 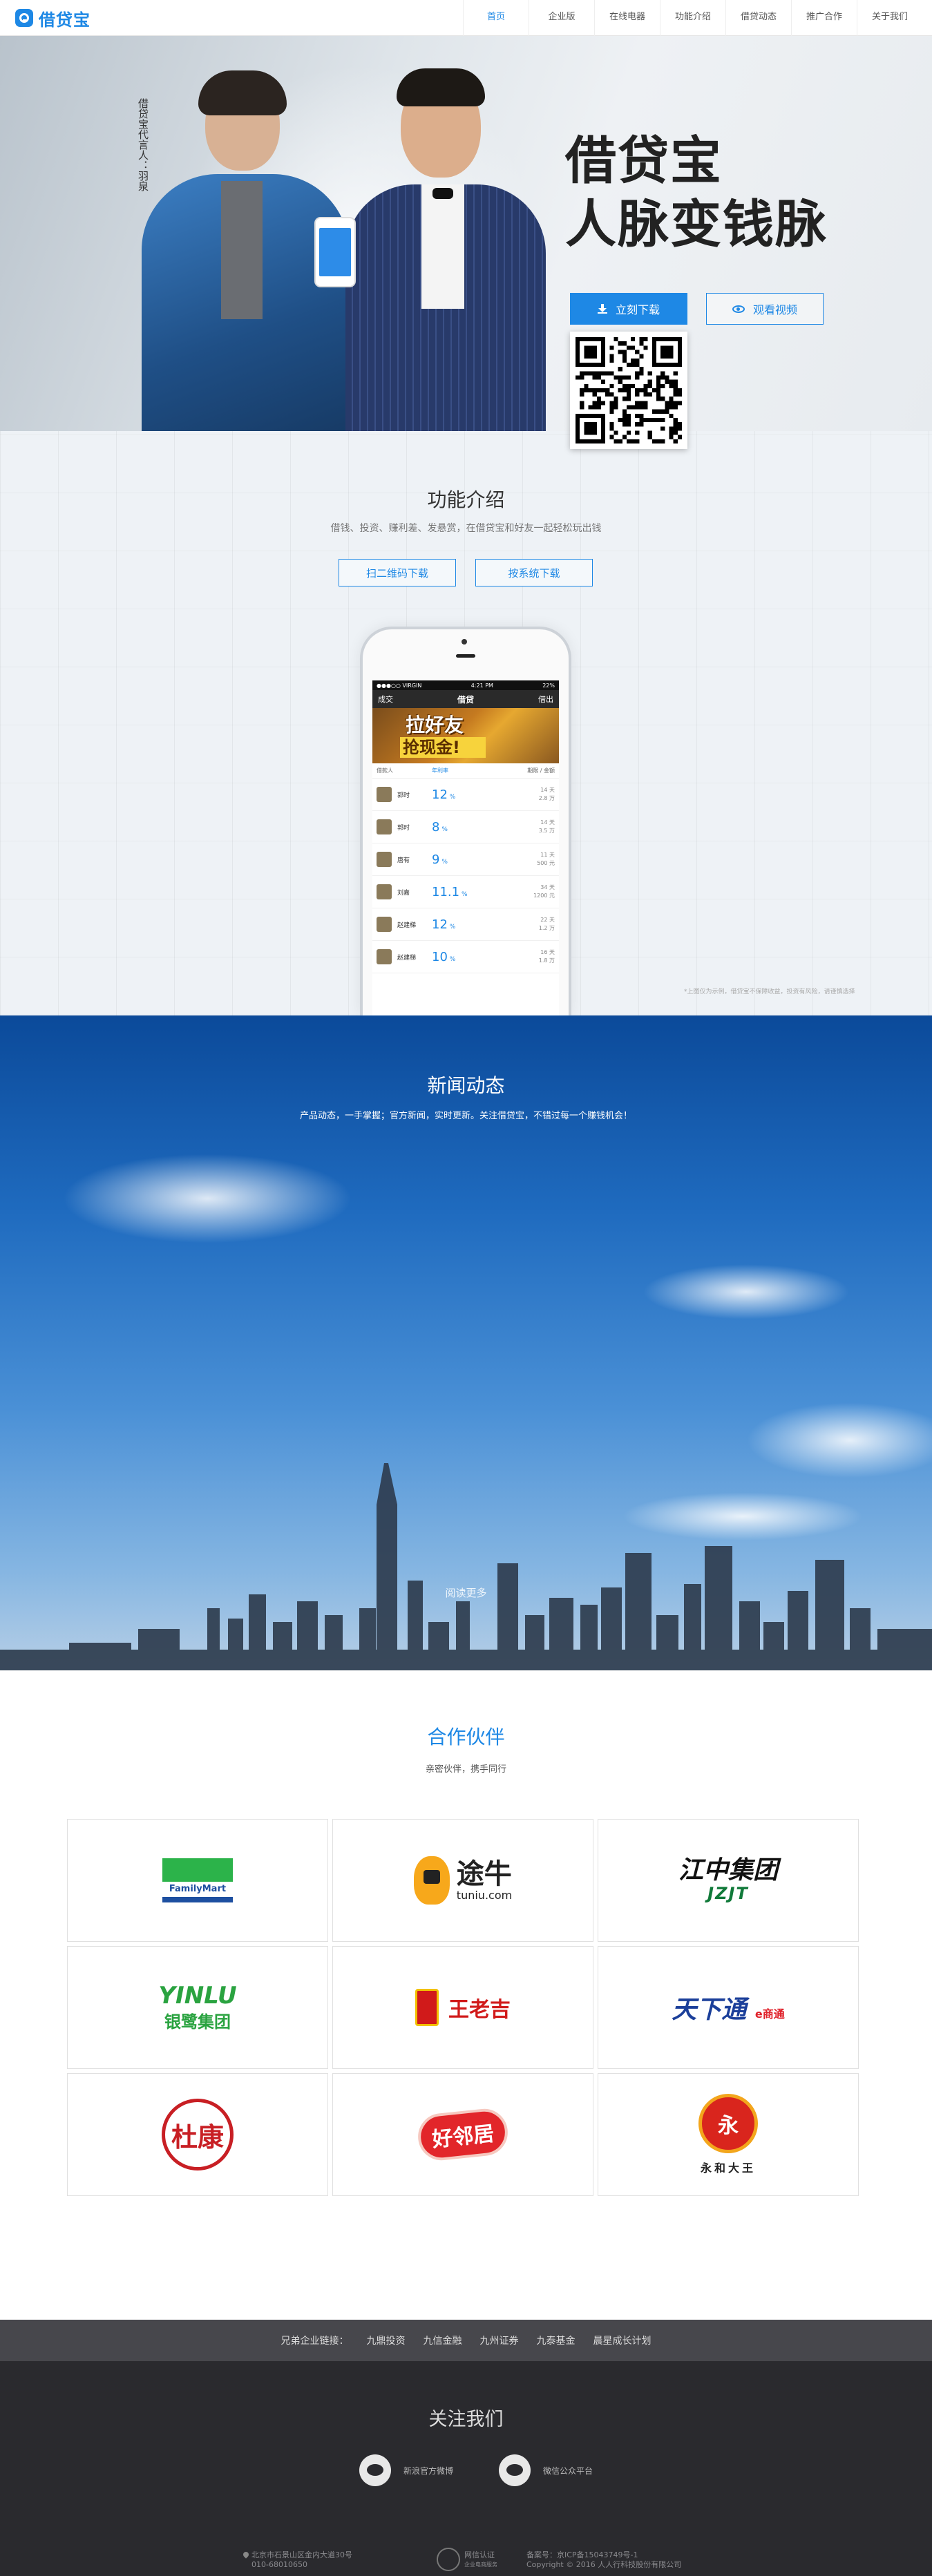 I want to click on top-header: 借贷宝 首页 企业版 在线电器 功能介绍 借贷动态 推广合作 关于我们, so click(x=466, y=18).